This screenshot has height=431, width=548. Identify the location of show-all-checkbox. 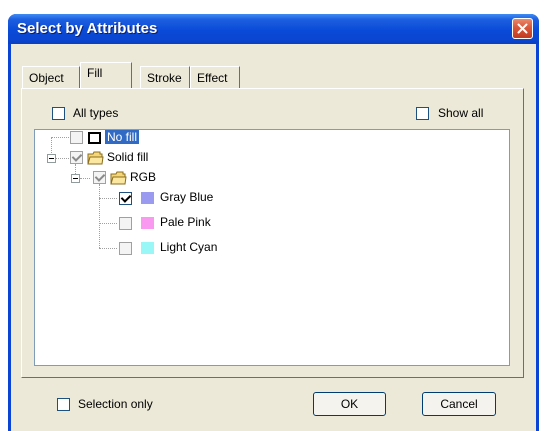
(422, 113).